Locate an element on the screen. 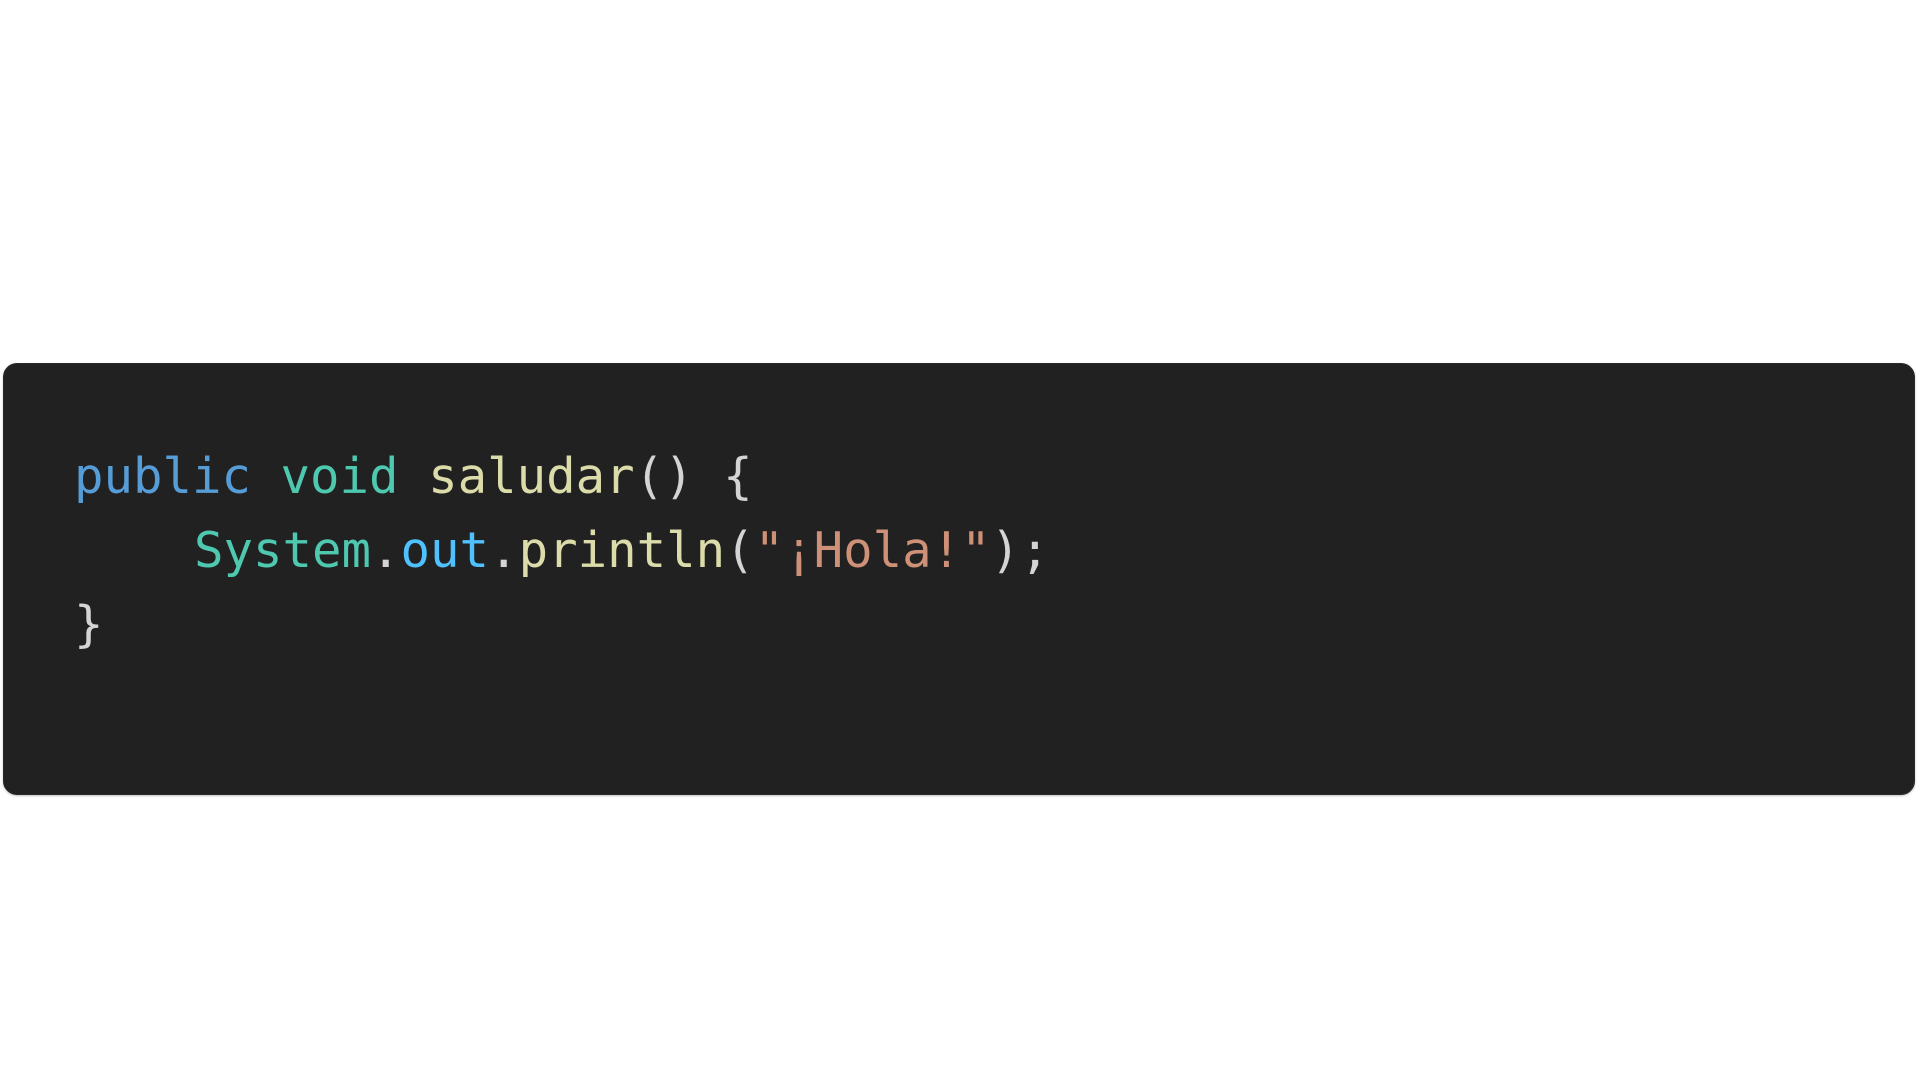  method-signature-punct: () { is located at coordinates (693, 476).